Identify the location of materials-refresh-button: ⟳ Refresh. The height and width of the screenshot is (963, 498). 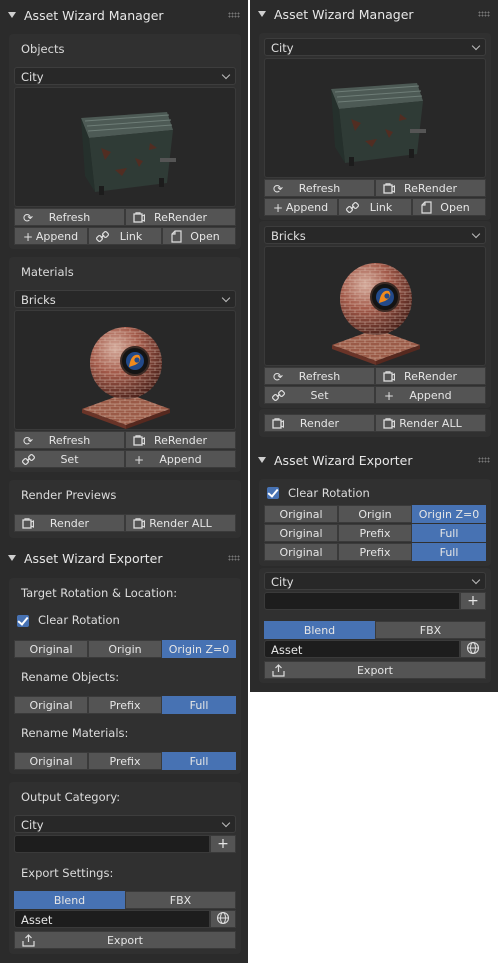
(69, 440).